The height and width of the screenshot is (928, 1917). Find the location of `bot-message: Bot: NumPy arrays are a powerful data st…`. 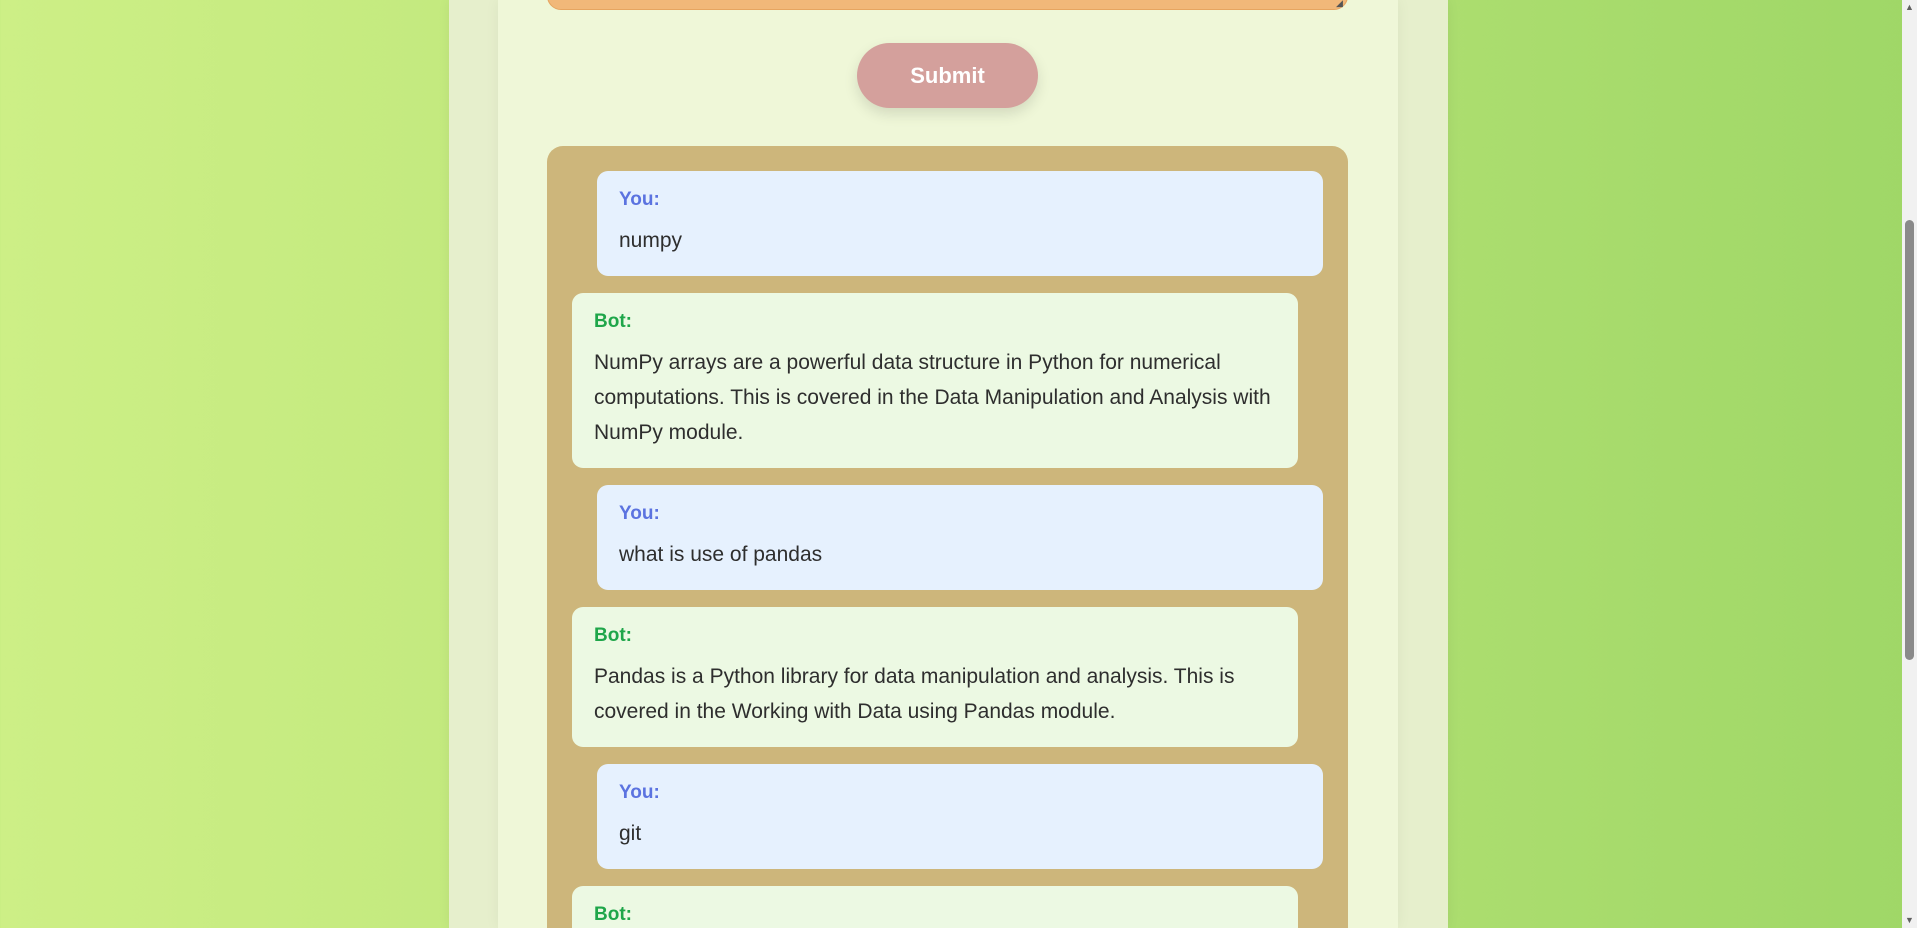

bot-message: Bot: NumPy arrays are a powerful data st… is located at coordinates (935, 380).